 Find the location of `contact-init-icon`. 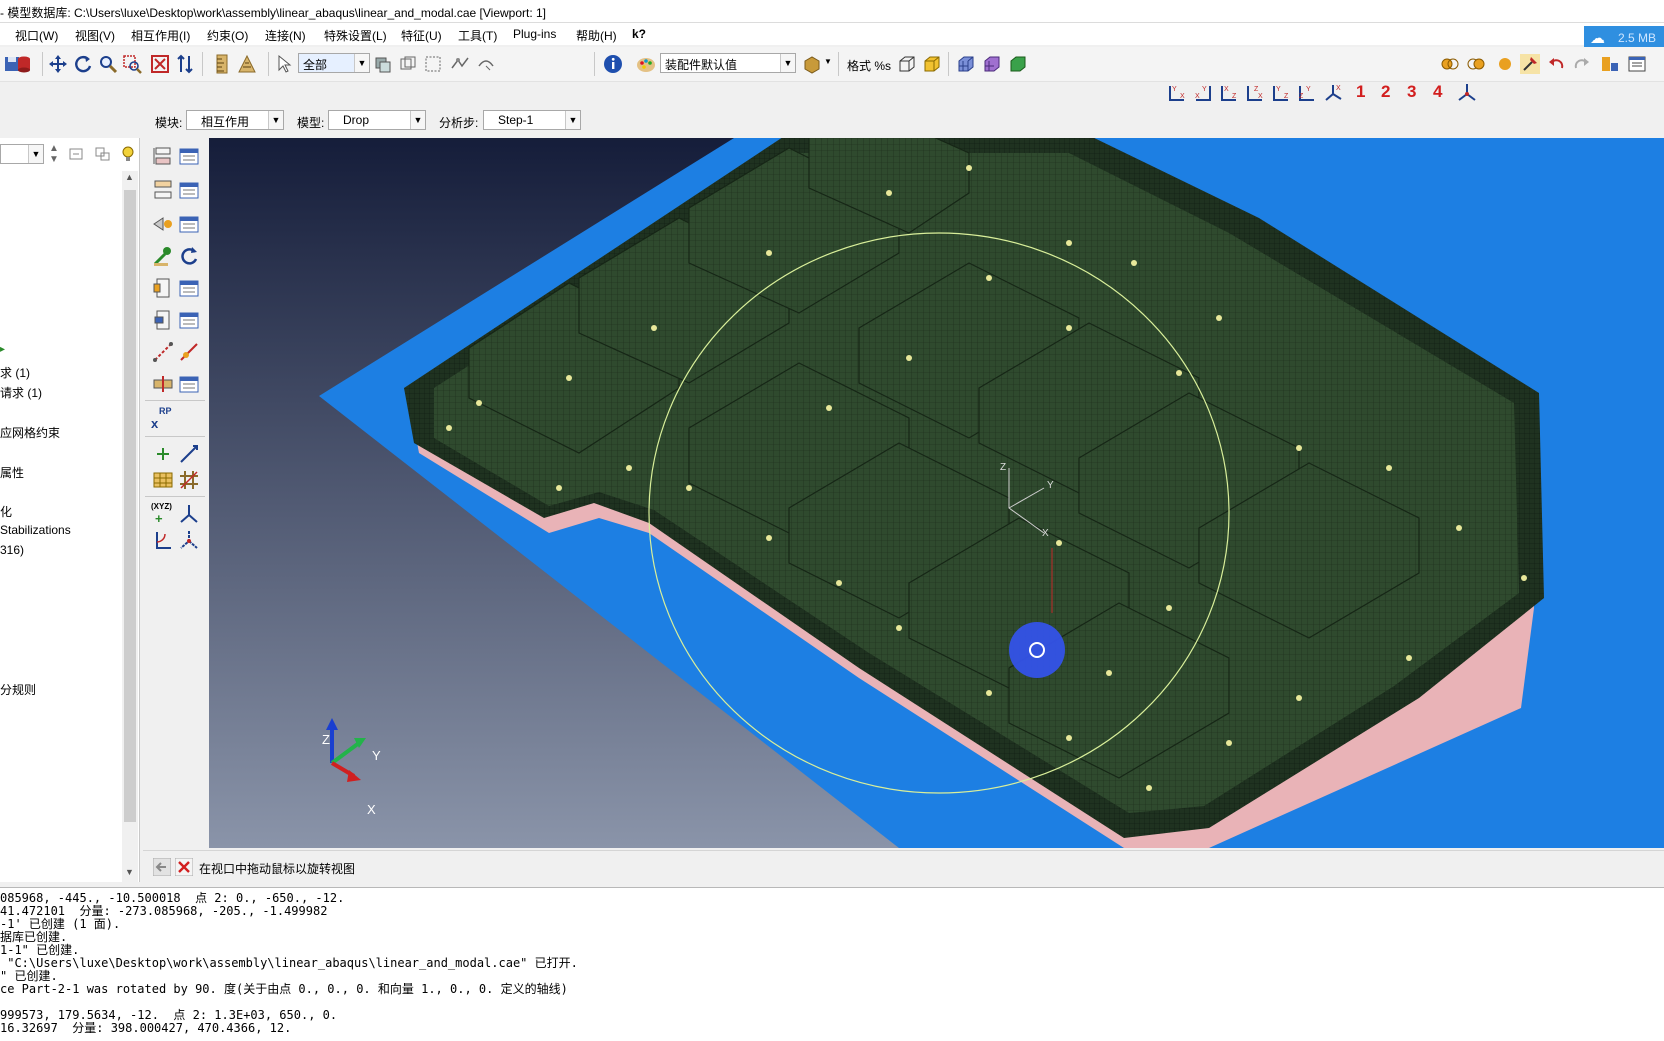

contact-init-icon is located at coordinates (163, 256).